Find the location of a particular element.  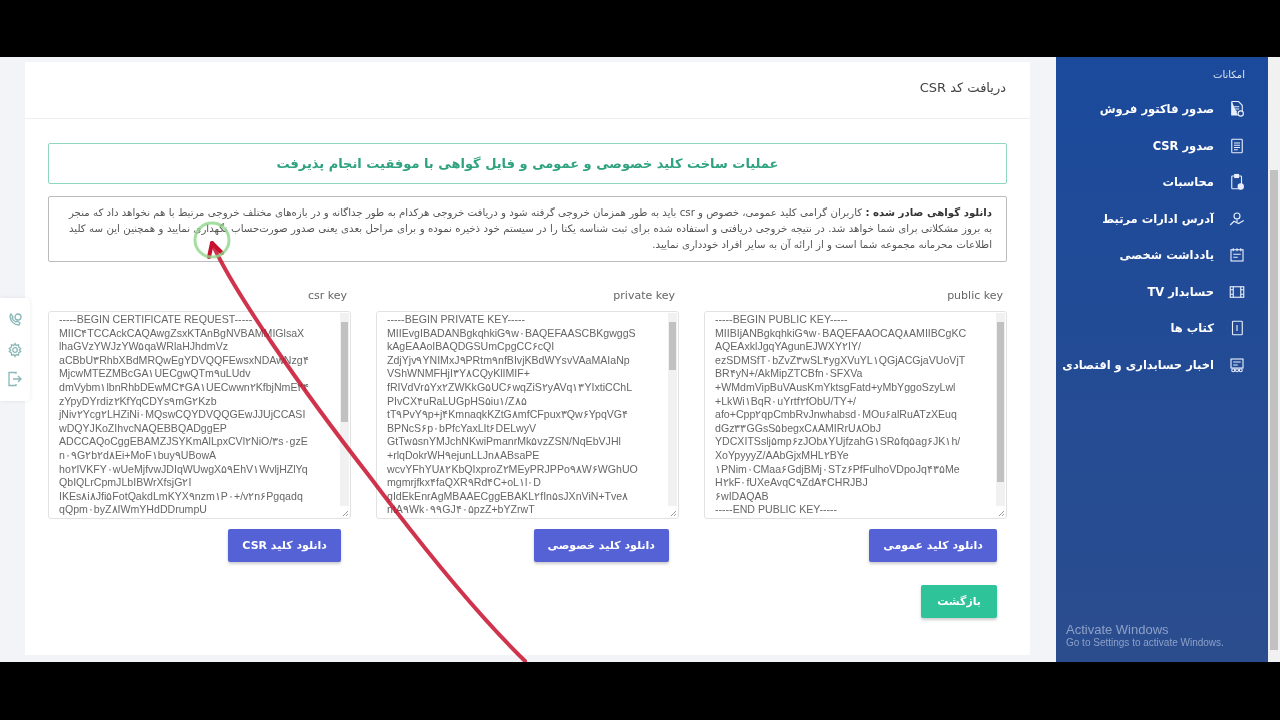

key-label: private key is located at coordinates (644, 295).